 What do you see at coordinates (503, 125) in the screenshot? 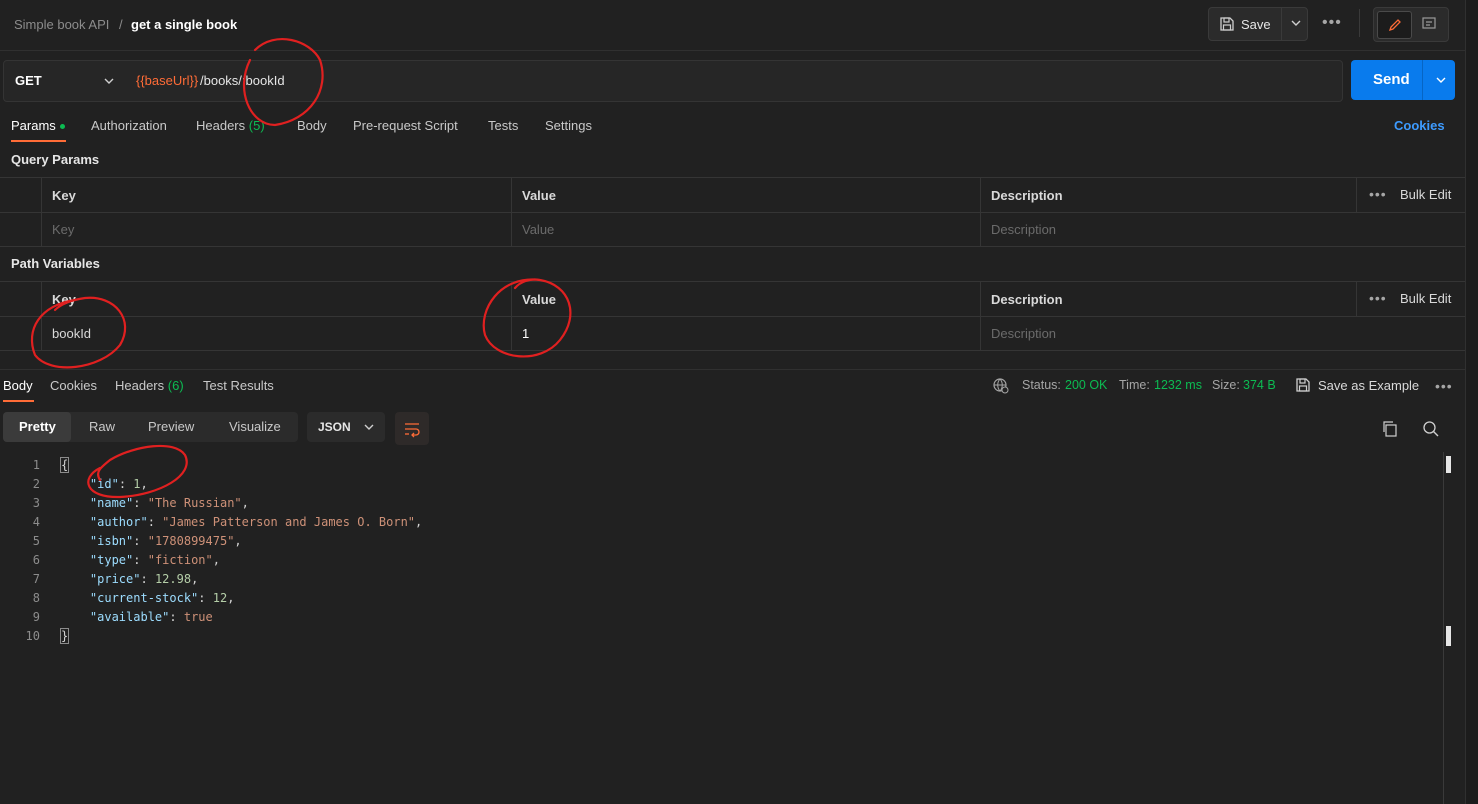
I see `tab-tests: Tests` at bounding box center [503, 125].